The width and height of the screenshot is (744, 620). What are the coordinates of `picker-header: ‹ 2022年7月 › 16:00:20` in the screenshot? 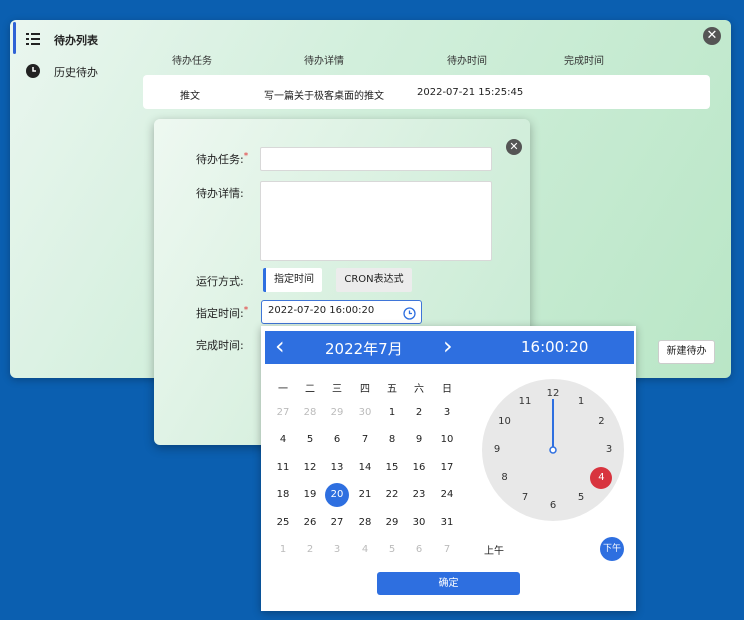 It's located at (449, 347).